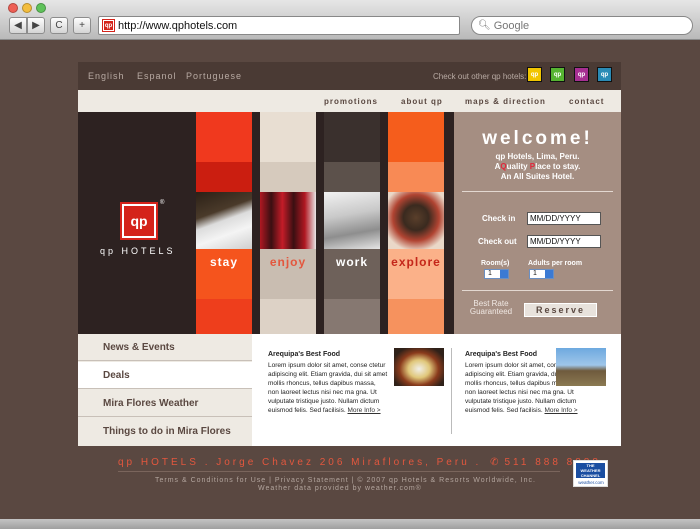 The height and width of the screenshot is (529, 700). I want to click on food-photo, so click(419, 367).